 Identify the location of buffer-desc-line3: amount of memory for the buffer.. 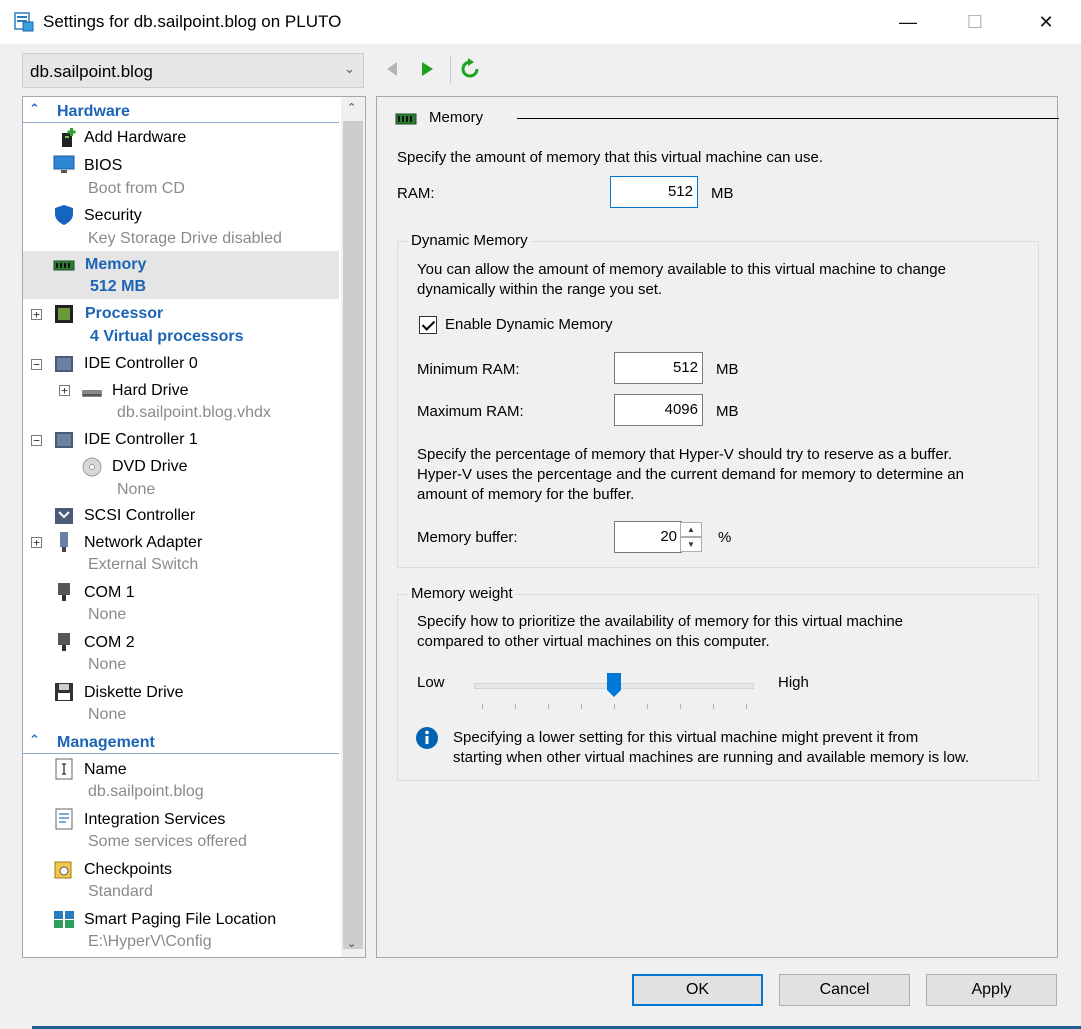
(526, 494).